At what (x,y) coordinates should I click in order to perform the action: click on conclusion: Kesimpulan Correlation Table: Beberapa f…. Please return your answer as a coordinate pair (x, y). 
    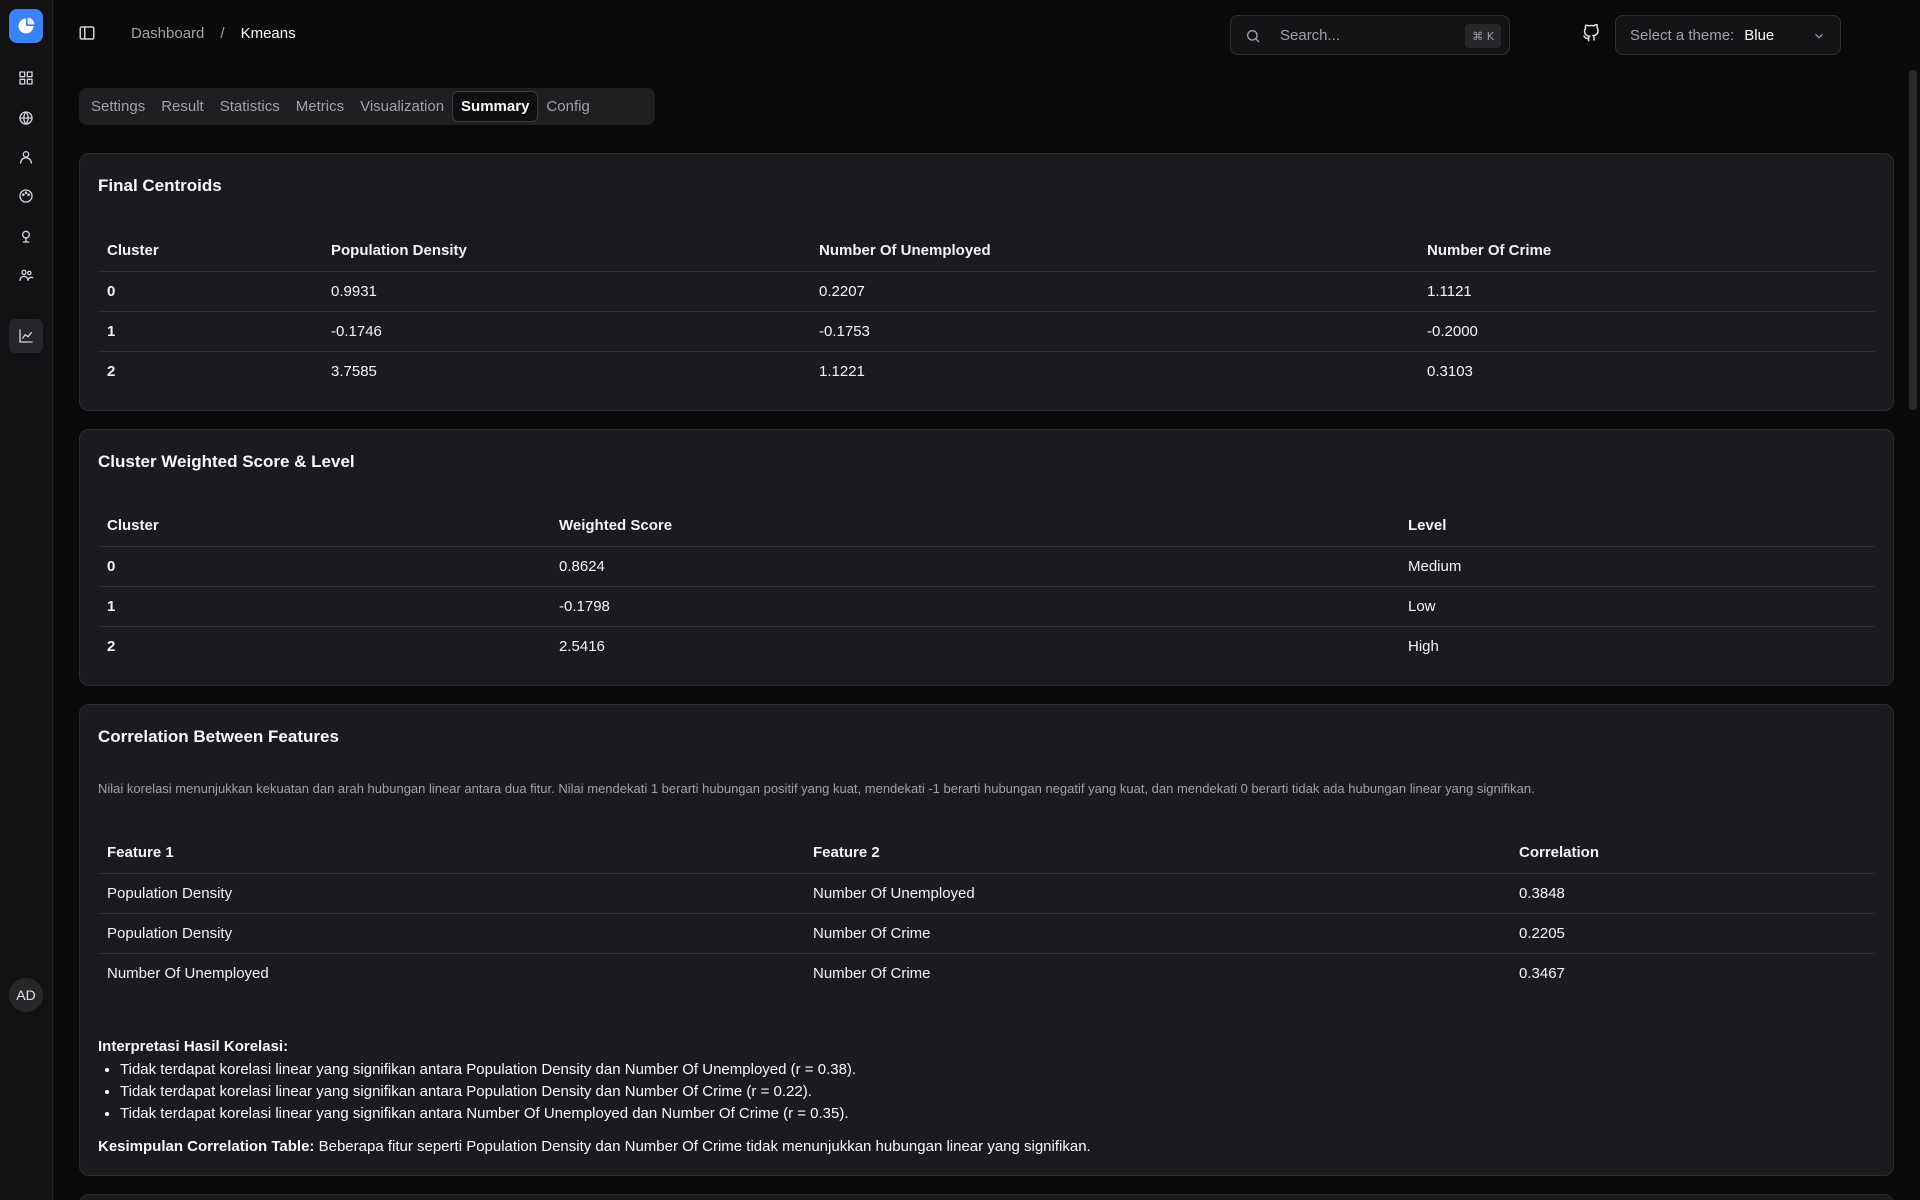
    Looking at the image, I should click on (594, 1146).